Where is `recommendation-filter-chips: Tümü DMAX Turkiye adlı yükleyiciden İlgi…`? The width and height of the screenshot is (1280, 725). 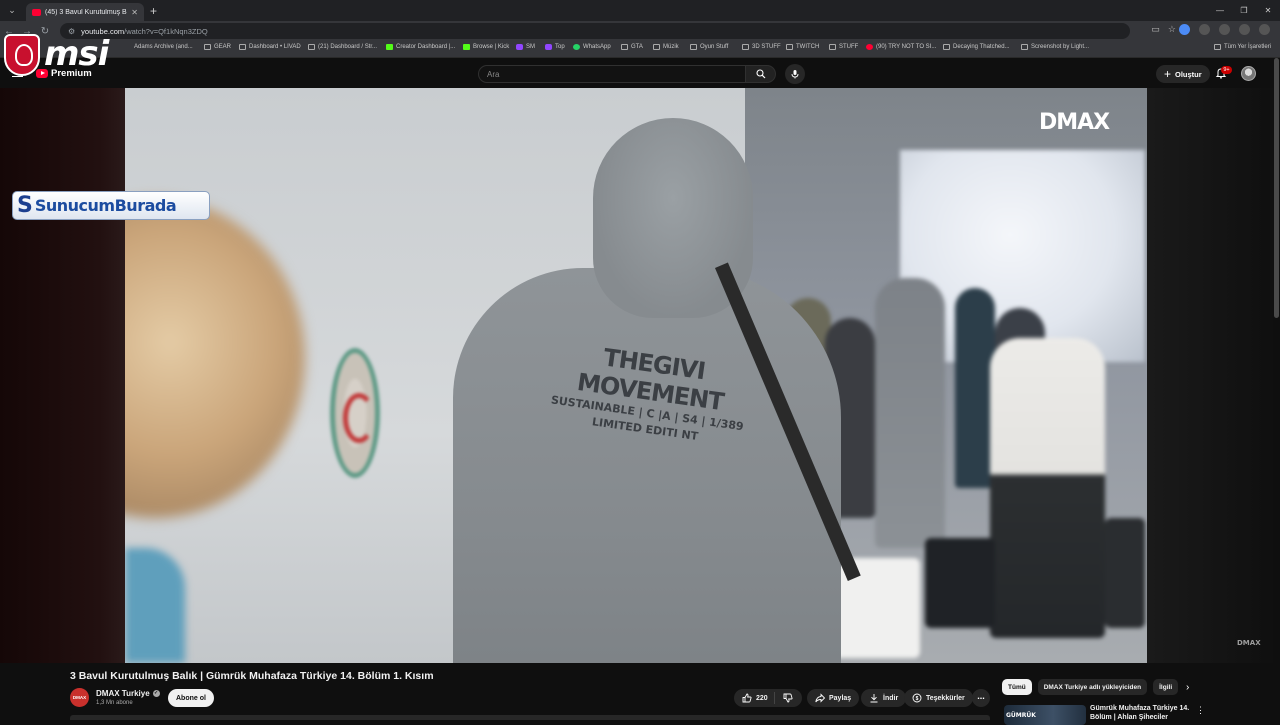 recommendation-filter-chips: Tümü DMAX Turkiye adlı yükleyiciden İlgi… is located at coordinates (1090, 687).